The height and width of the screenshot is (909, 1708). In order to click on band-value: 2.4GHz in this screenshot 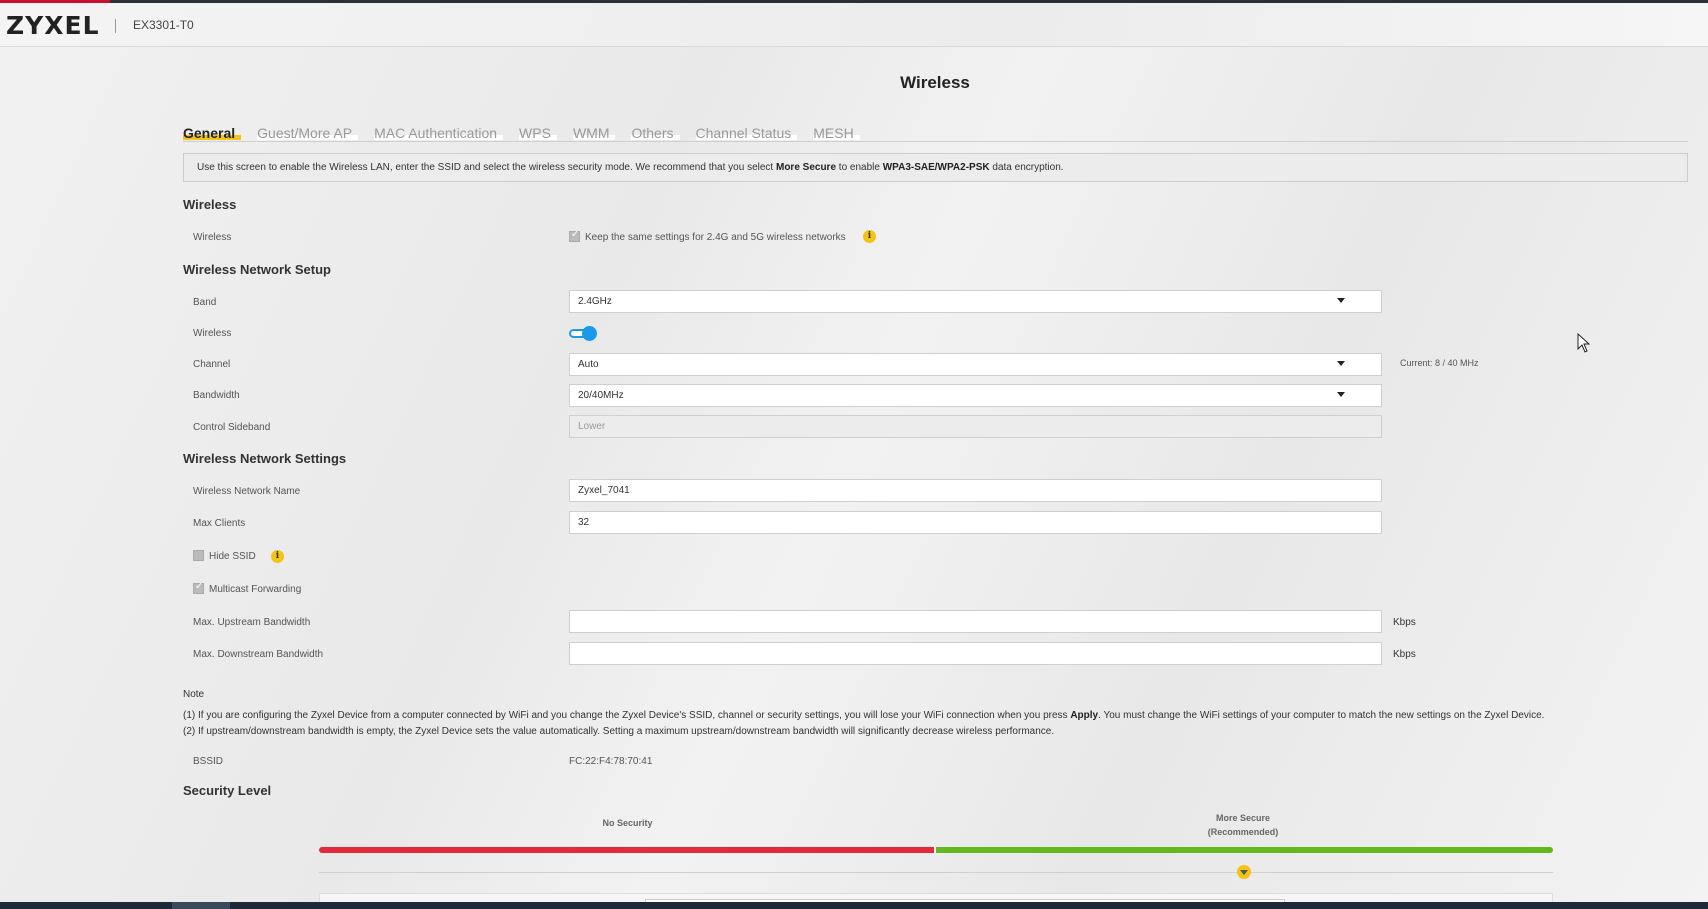, I will do `click(595, 301)`.